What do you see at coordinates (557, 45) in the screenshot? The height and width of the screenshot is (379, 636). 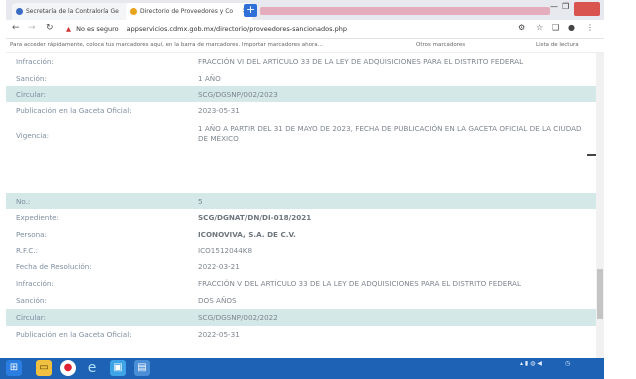 I see `reading-list: Lista de lectura` at bounding box center [557, 45].